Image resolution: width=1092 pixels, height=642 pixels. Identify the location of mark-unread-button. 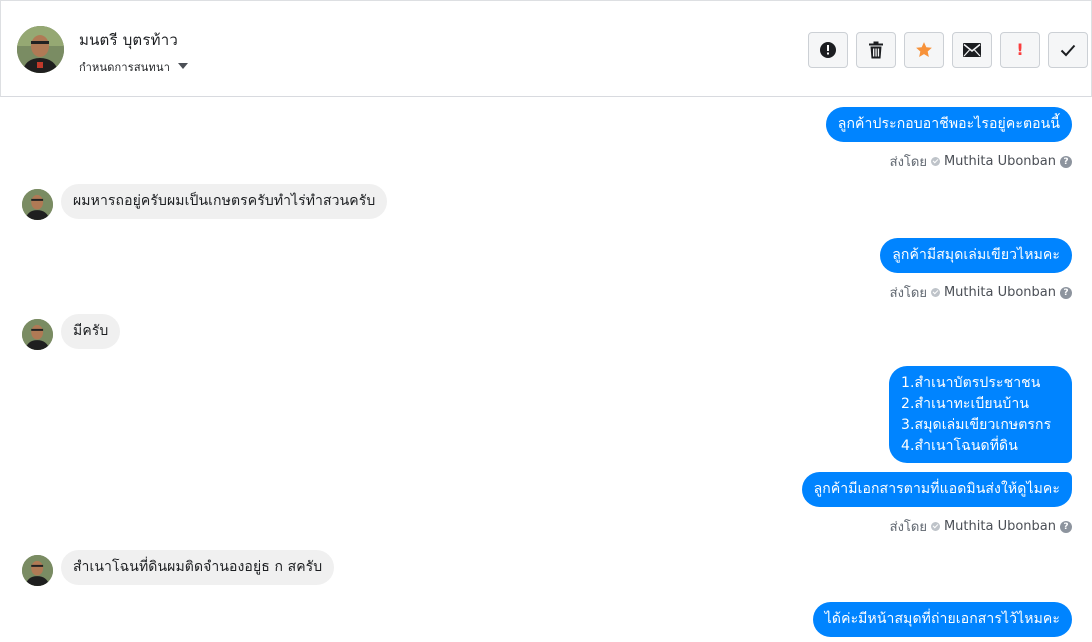
(972, 50).